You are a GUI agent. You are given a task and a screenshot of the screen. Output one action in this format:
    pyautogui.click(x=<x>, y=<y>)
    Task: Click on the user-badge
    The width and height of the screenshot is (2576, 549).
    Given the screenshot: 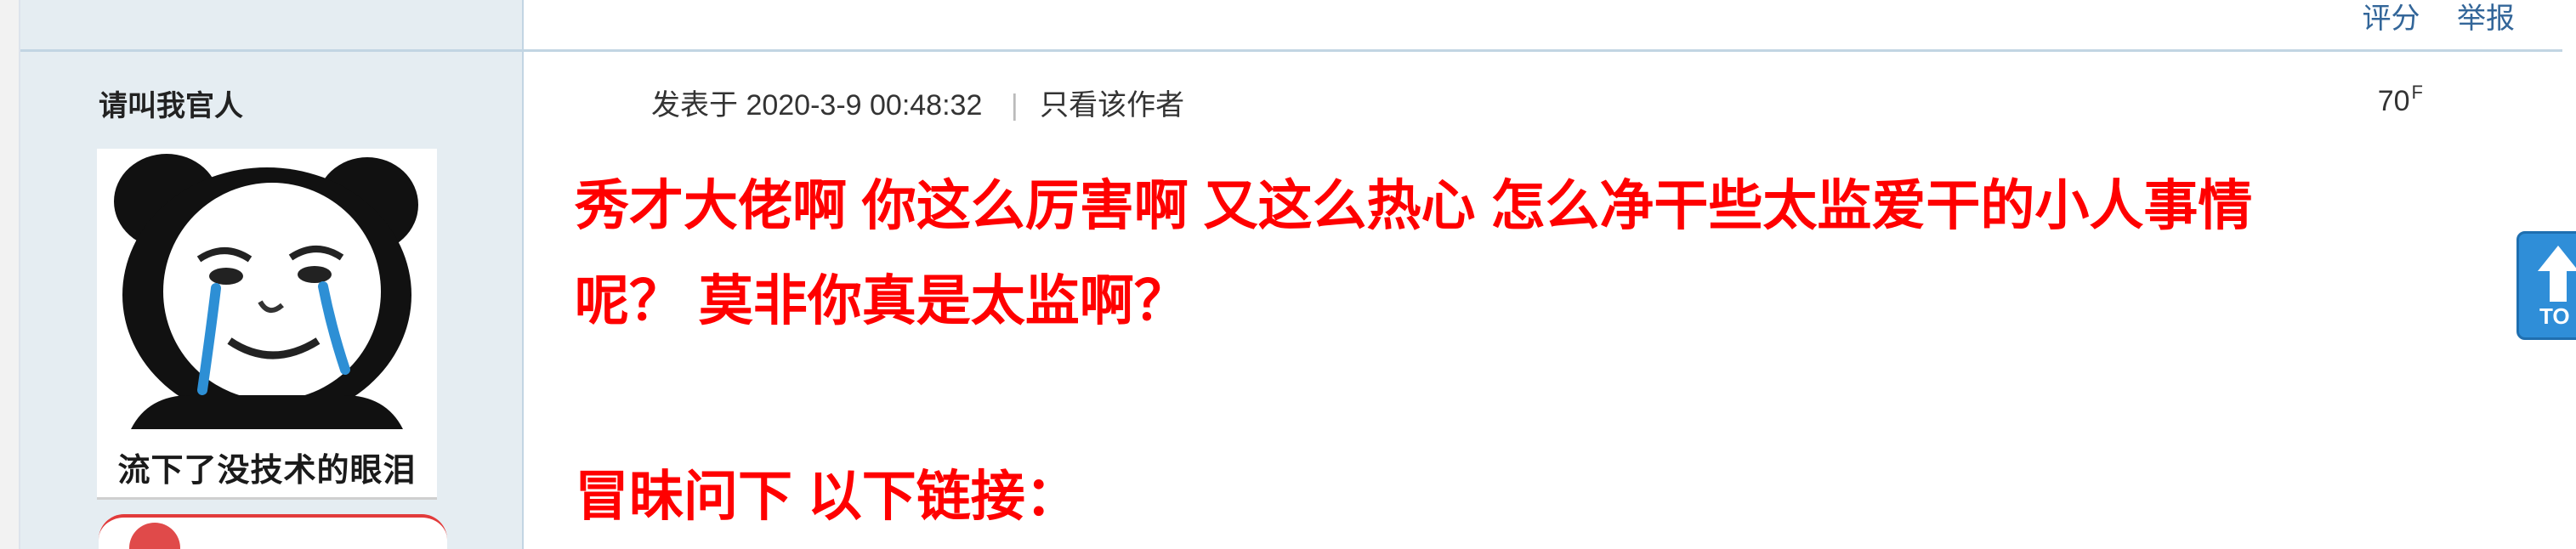 What is the action you would take?
    pyautogui.click(x=273, y=531)
    